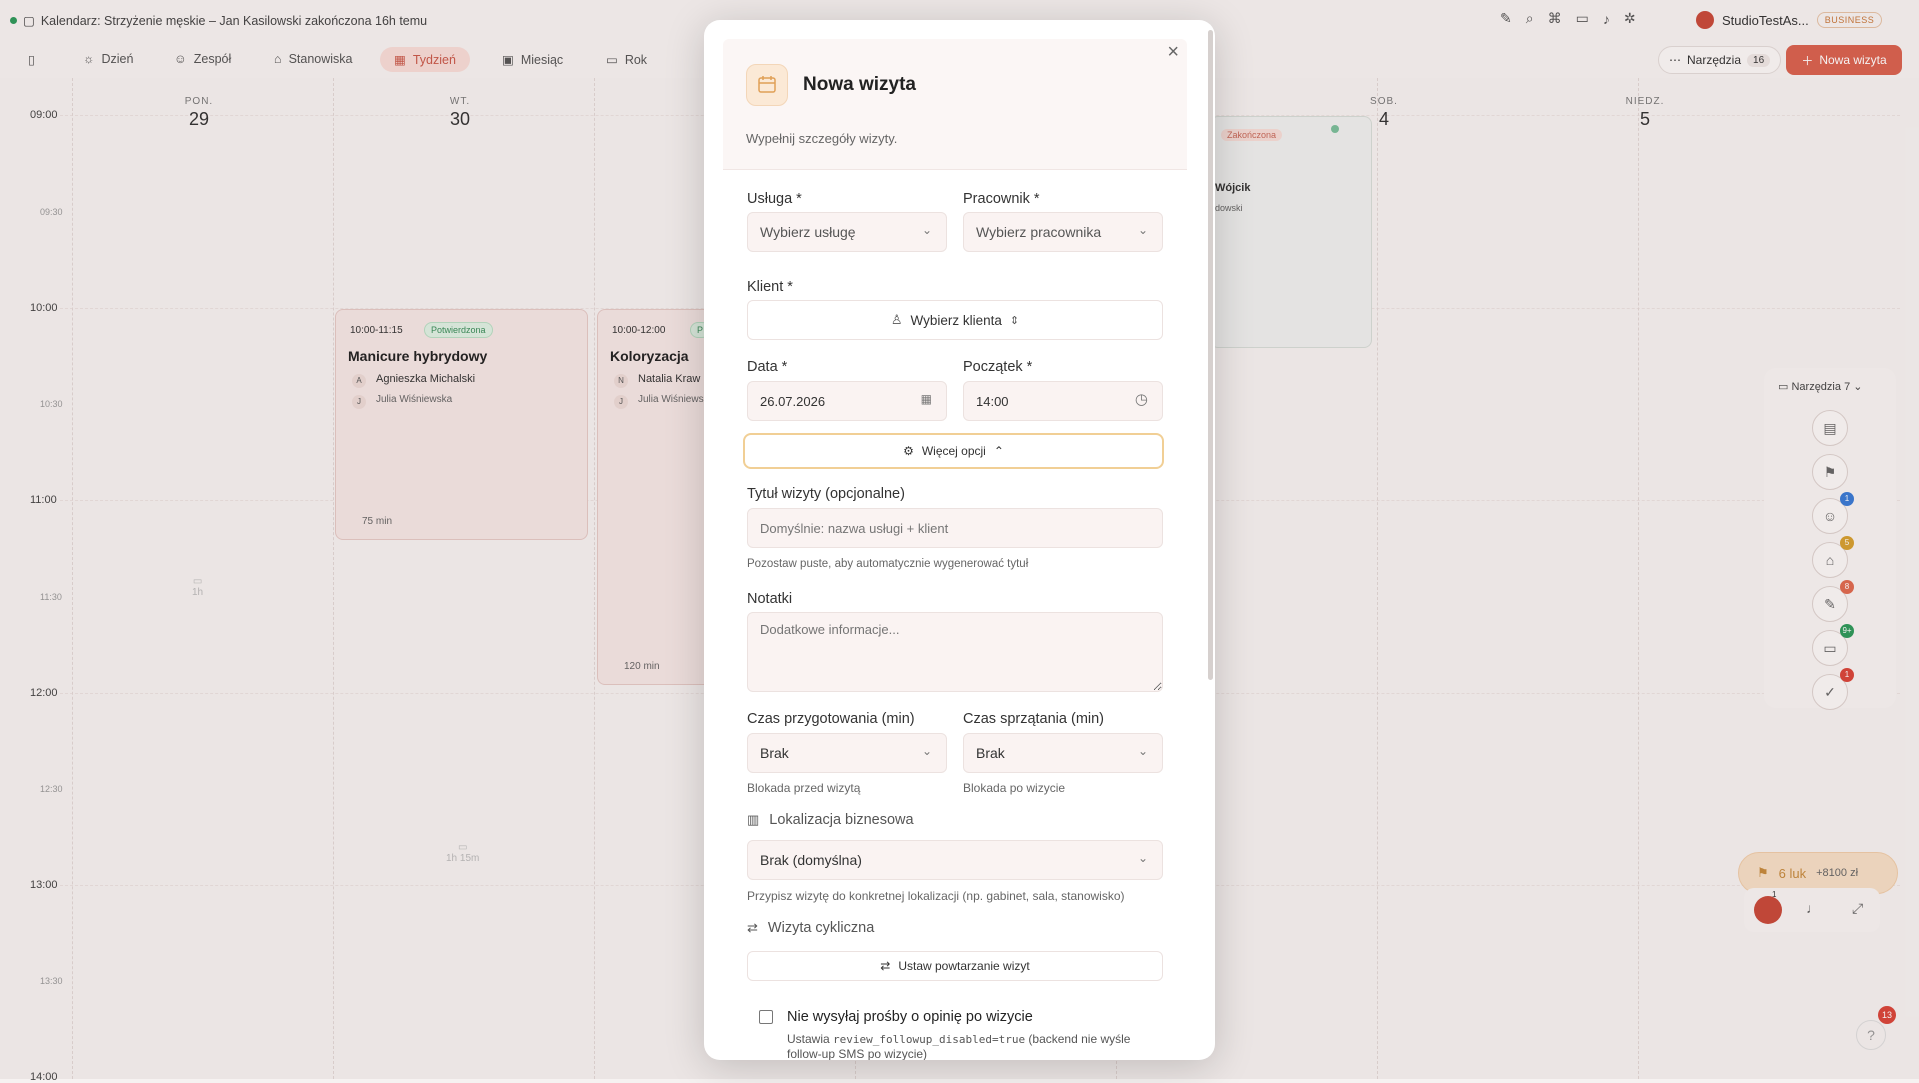 This screenshot has width=1919, height=1083. What do you see at coordinates (1141, 399) in the screenshot?
I see `clock-icon: ◷` at bounding box center [1141, 399].